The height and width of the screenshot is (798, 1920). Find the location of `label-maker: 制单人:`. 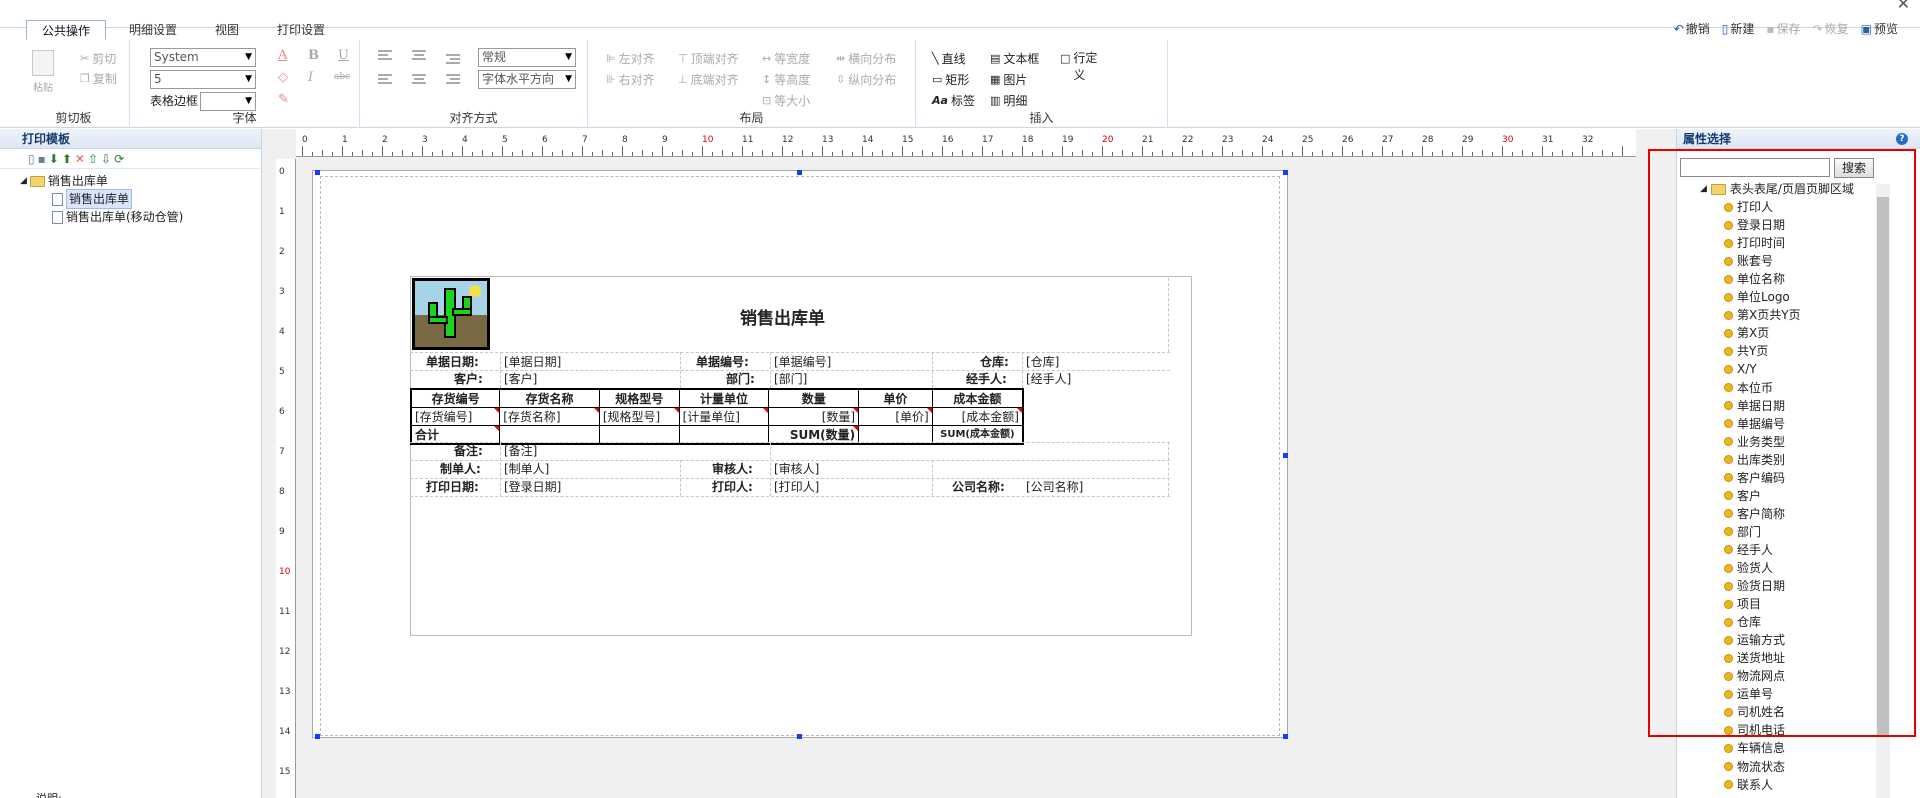

label-maker: 制单人: is located at coordinates (460, 469).